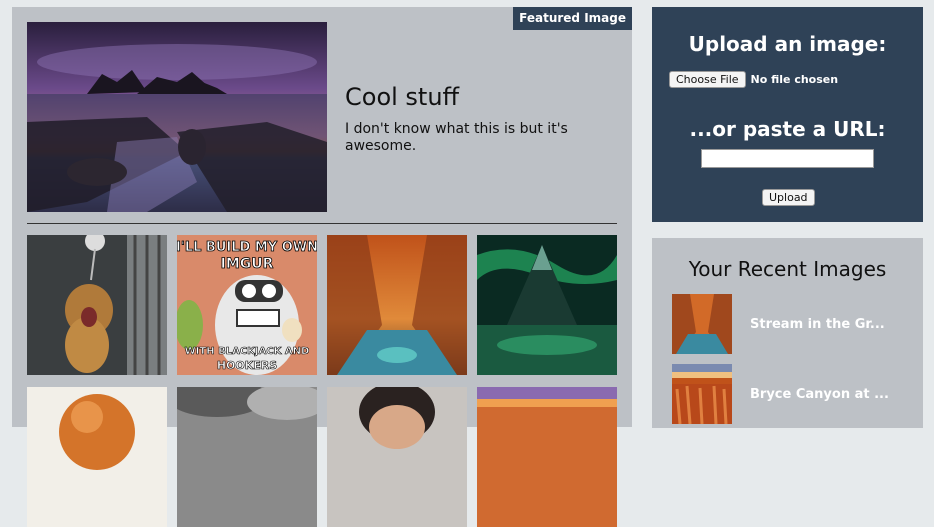 Image resolution: width=934 pixels, height=527 pixels. Describe the element at coordinates (787, 269) in the screenshot. I see `recent-images-title: Your Recent Images` at that location.